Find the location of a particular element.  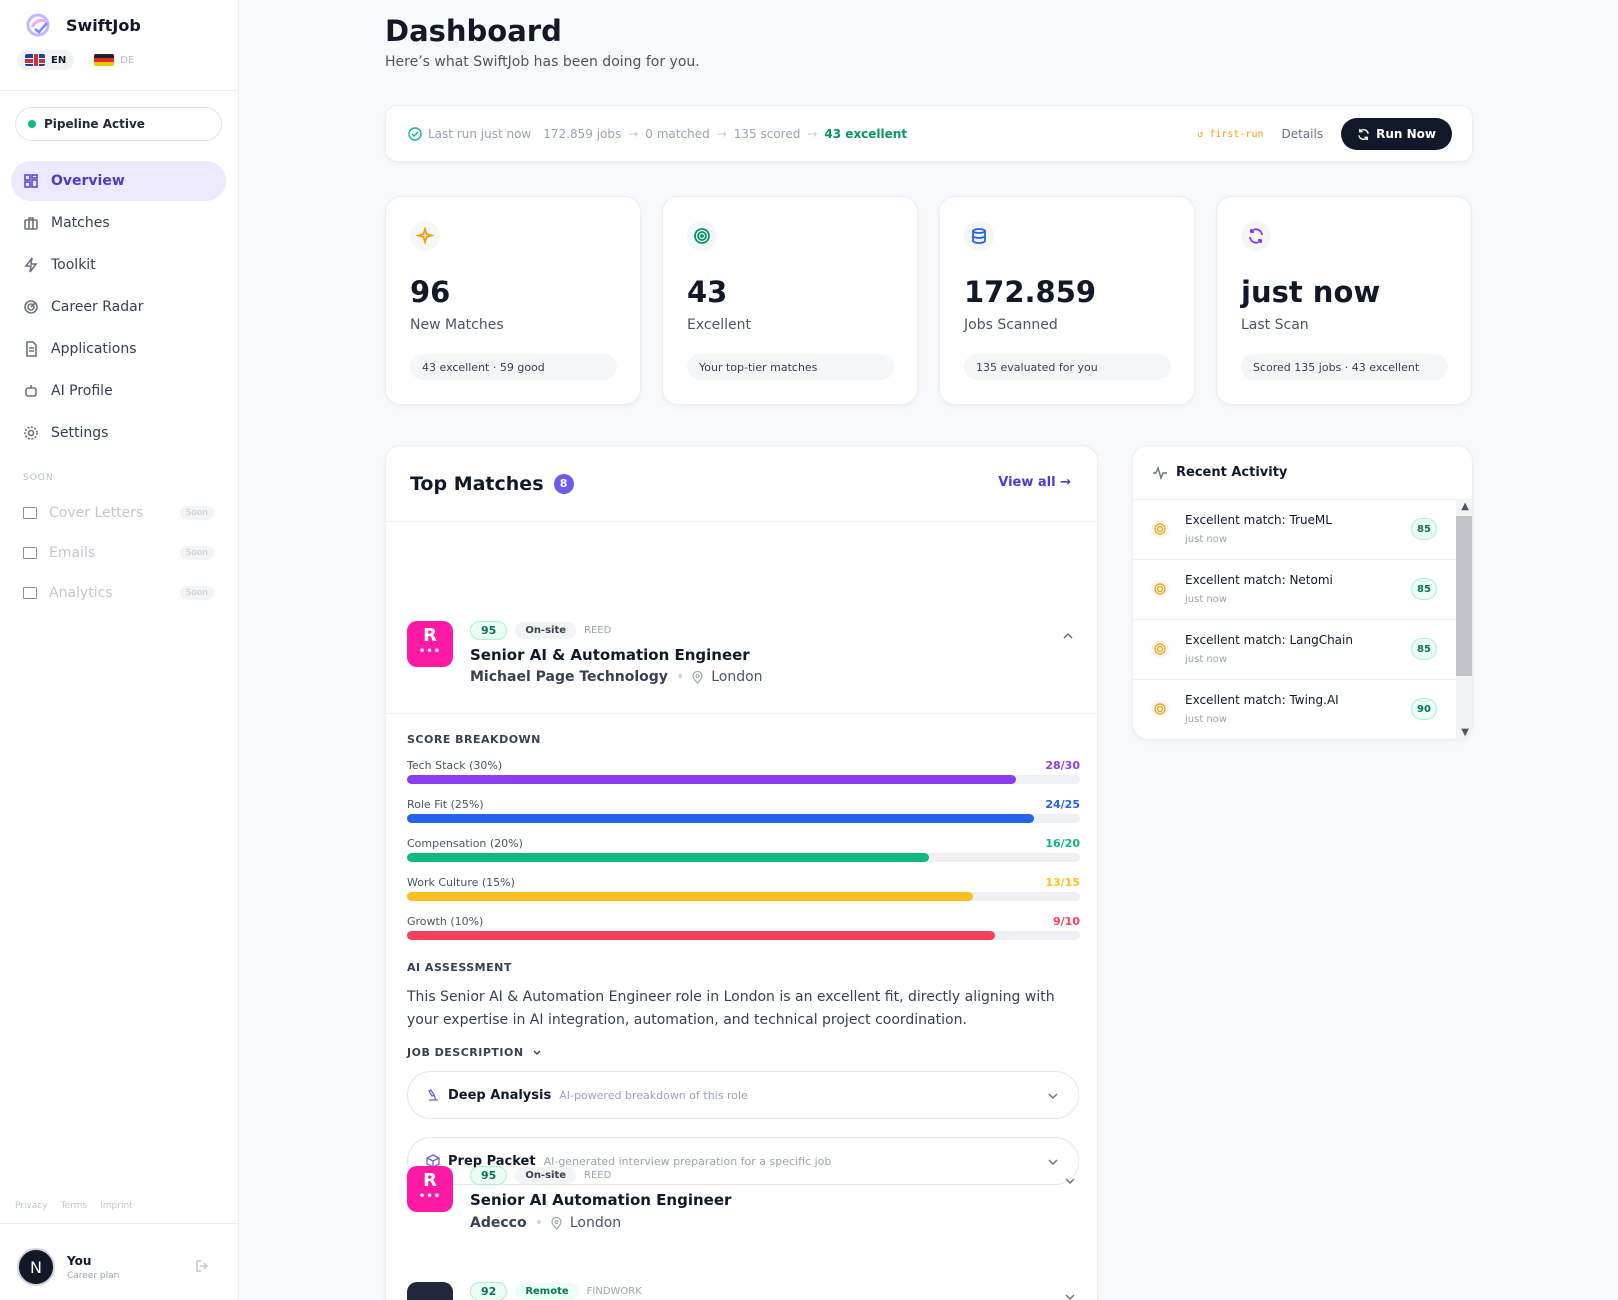

view-all-link: View all → is located at coordinates (1034, 482).